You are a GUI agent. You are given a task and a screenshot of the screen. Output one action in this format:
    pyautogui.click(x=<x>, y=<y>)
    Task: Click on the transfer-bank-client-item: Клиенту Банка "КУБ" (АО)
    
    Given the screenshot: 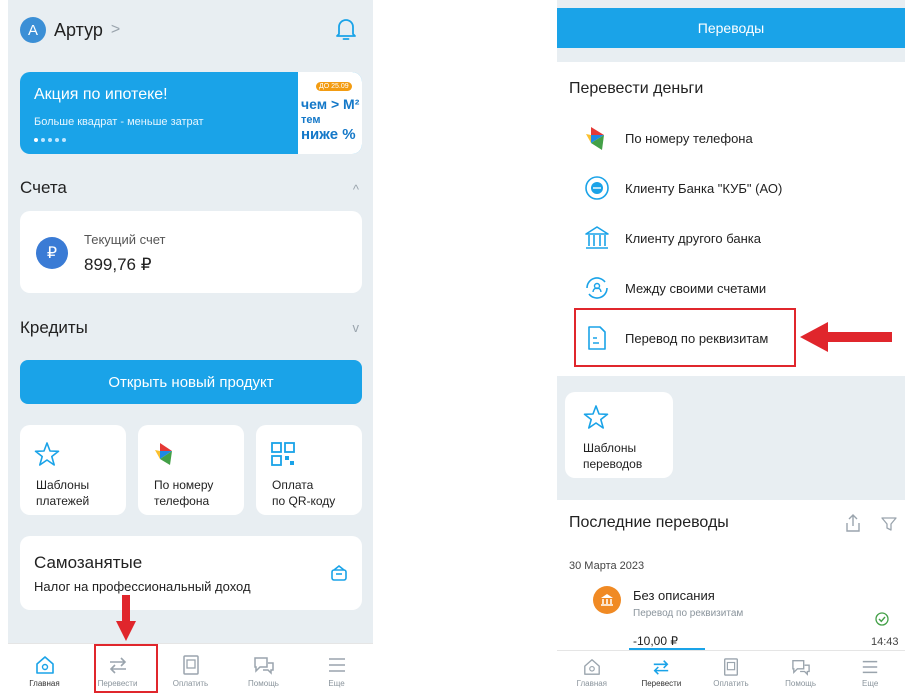 What is the action you would take?
    pyautogui.click(x=682, y=188)
    